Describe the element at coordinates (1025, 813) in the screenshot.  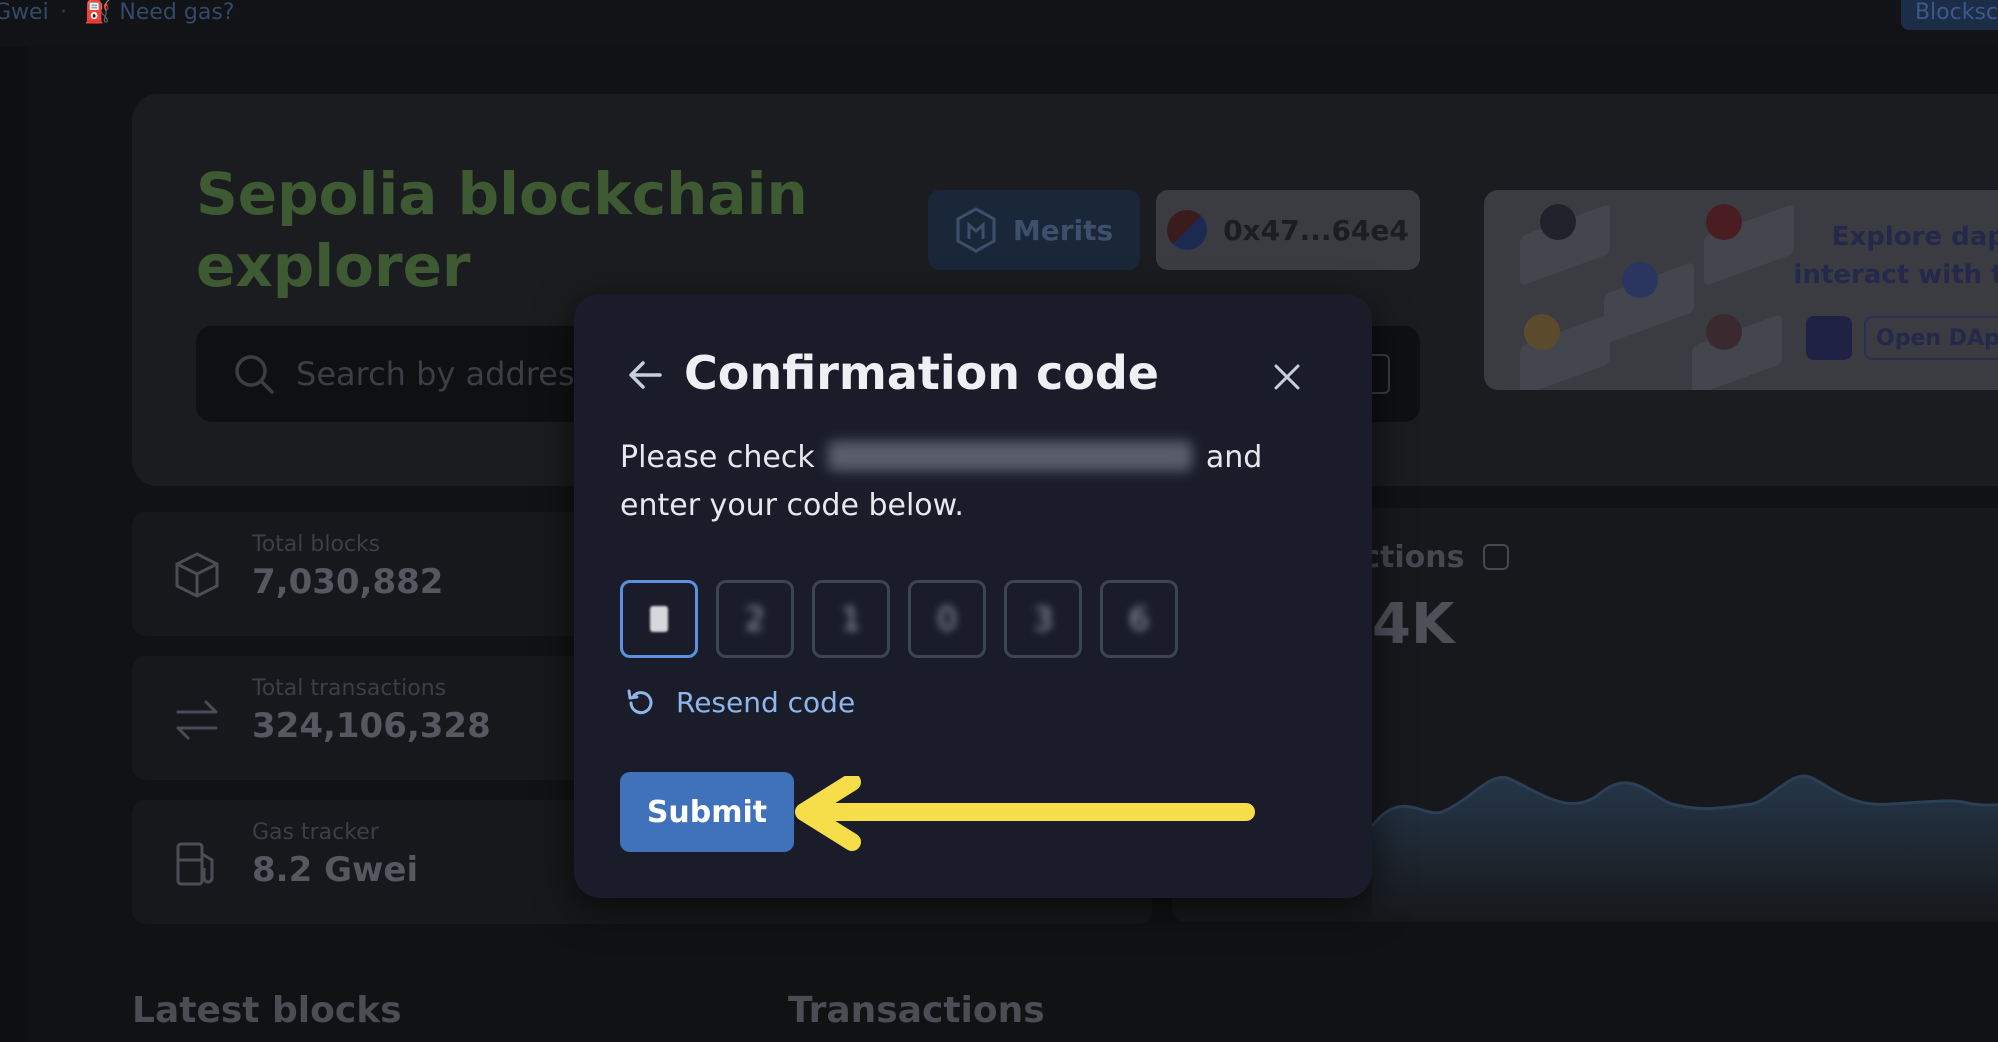
I see `annotation-arrow-icon` at that location.